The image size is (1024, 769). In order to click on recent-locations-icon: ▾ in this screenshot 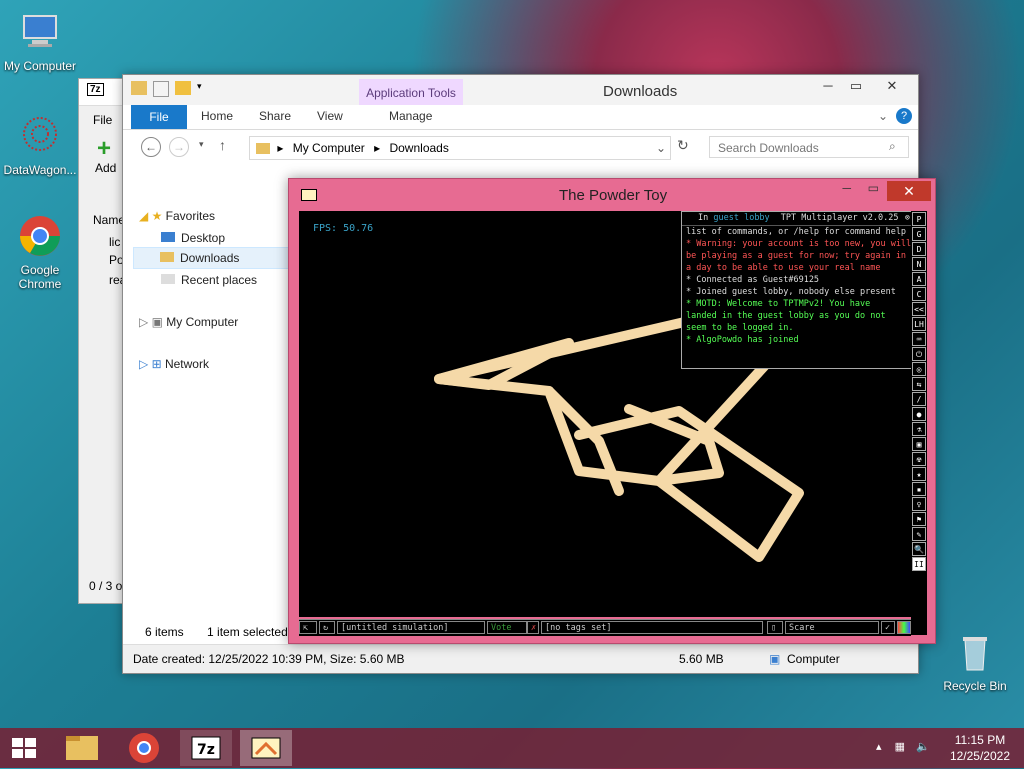, I will do `click(201, 144)`.